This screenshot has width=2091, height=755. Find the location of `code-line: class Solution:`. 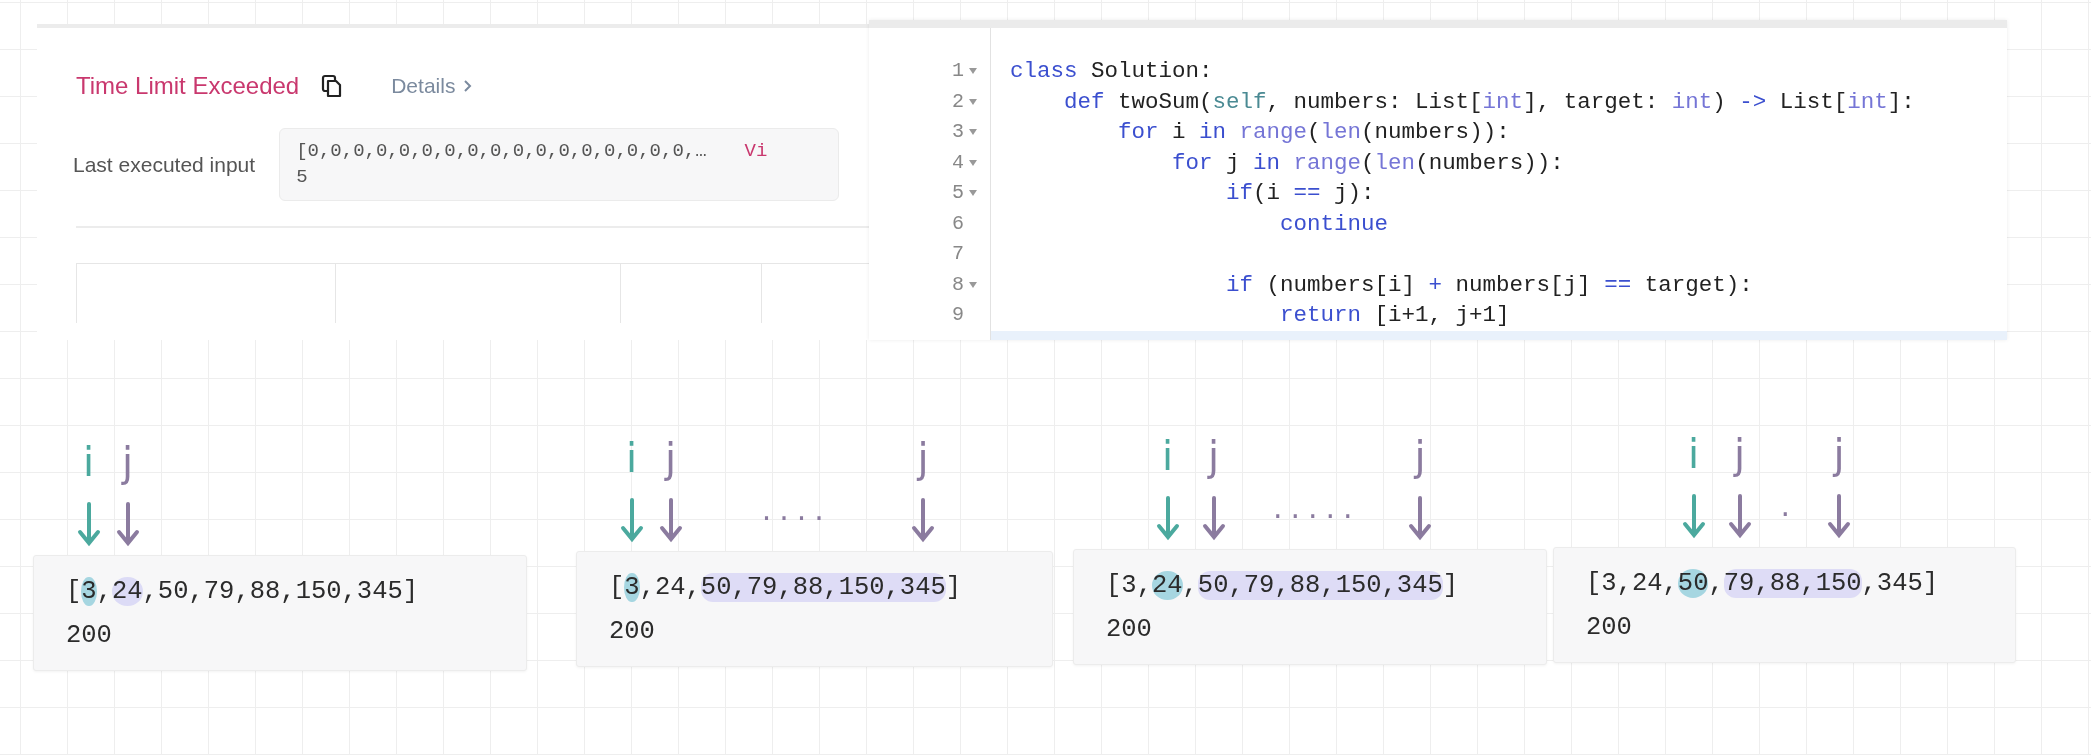

code-line: class Solution: is located at coordinates (1112, 71).